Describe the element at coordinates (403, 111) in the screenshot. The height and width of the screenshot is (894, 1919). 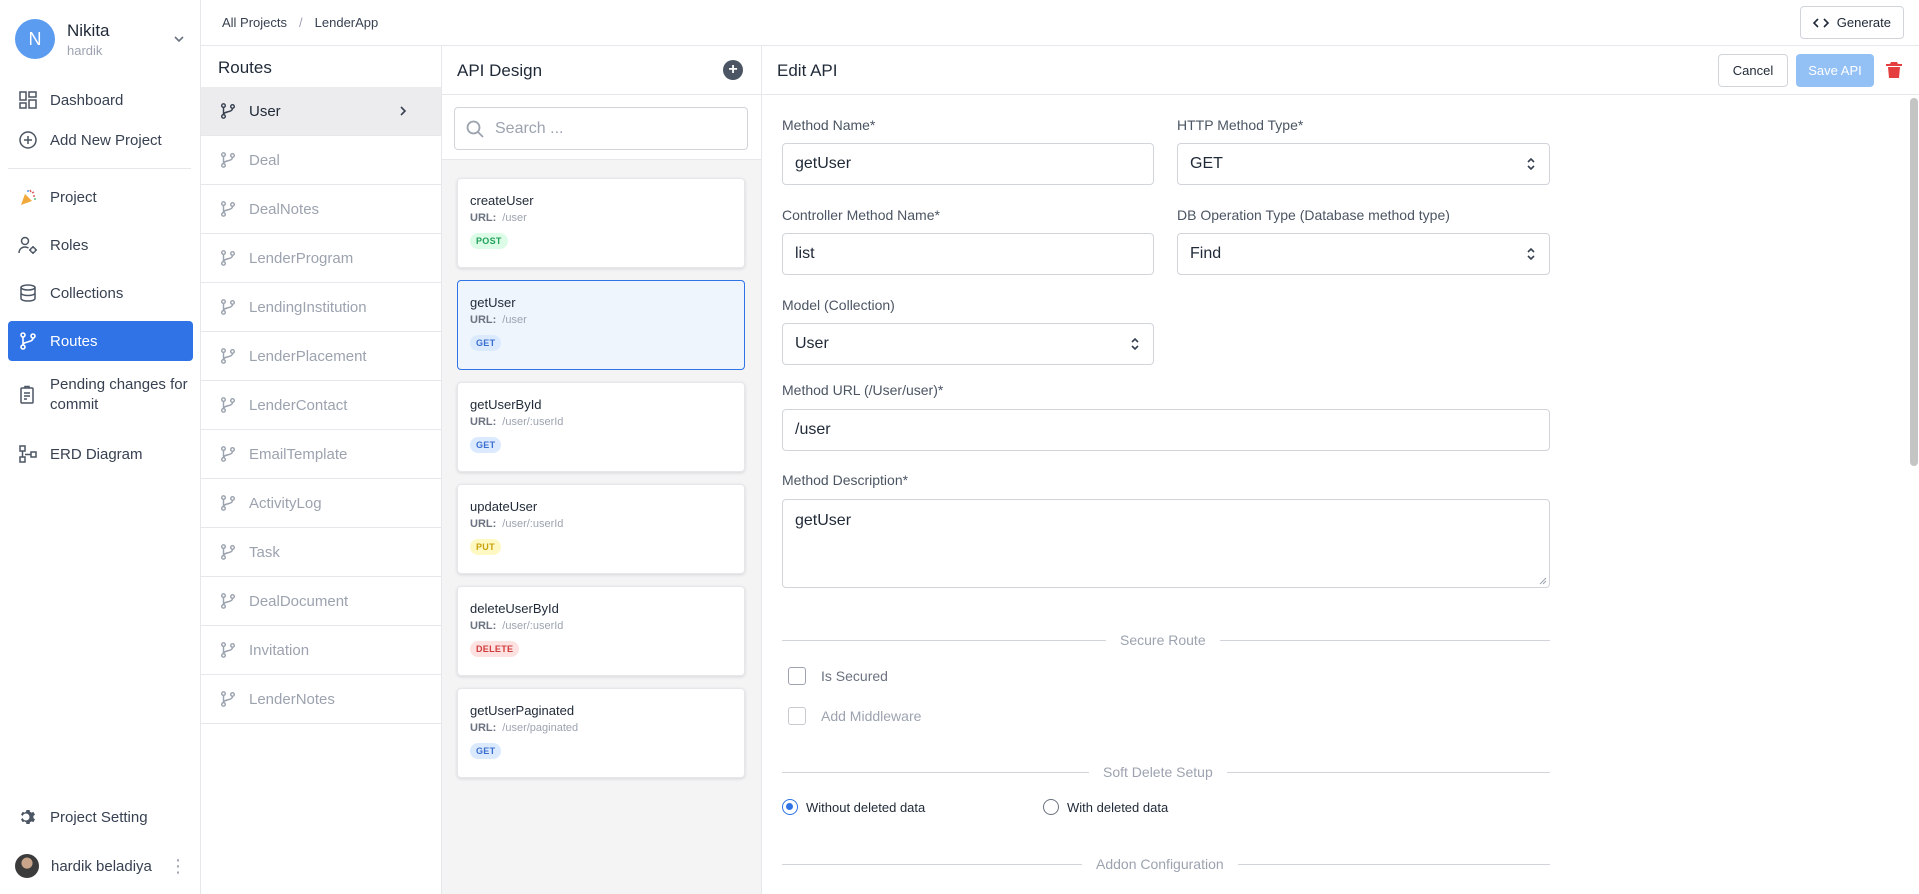
I see `chevron-right-icon` at that location.